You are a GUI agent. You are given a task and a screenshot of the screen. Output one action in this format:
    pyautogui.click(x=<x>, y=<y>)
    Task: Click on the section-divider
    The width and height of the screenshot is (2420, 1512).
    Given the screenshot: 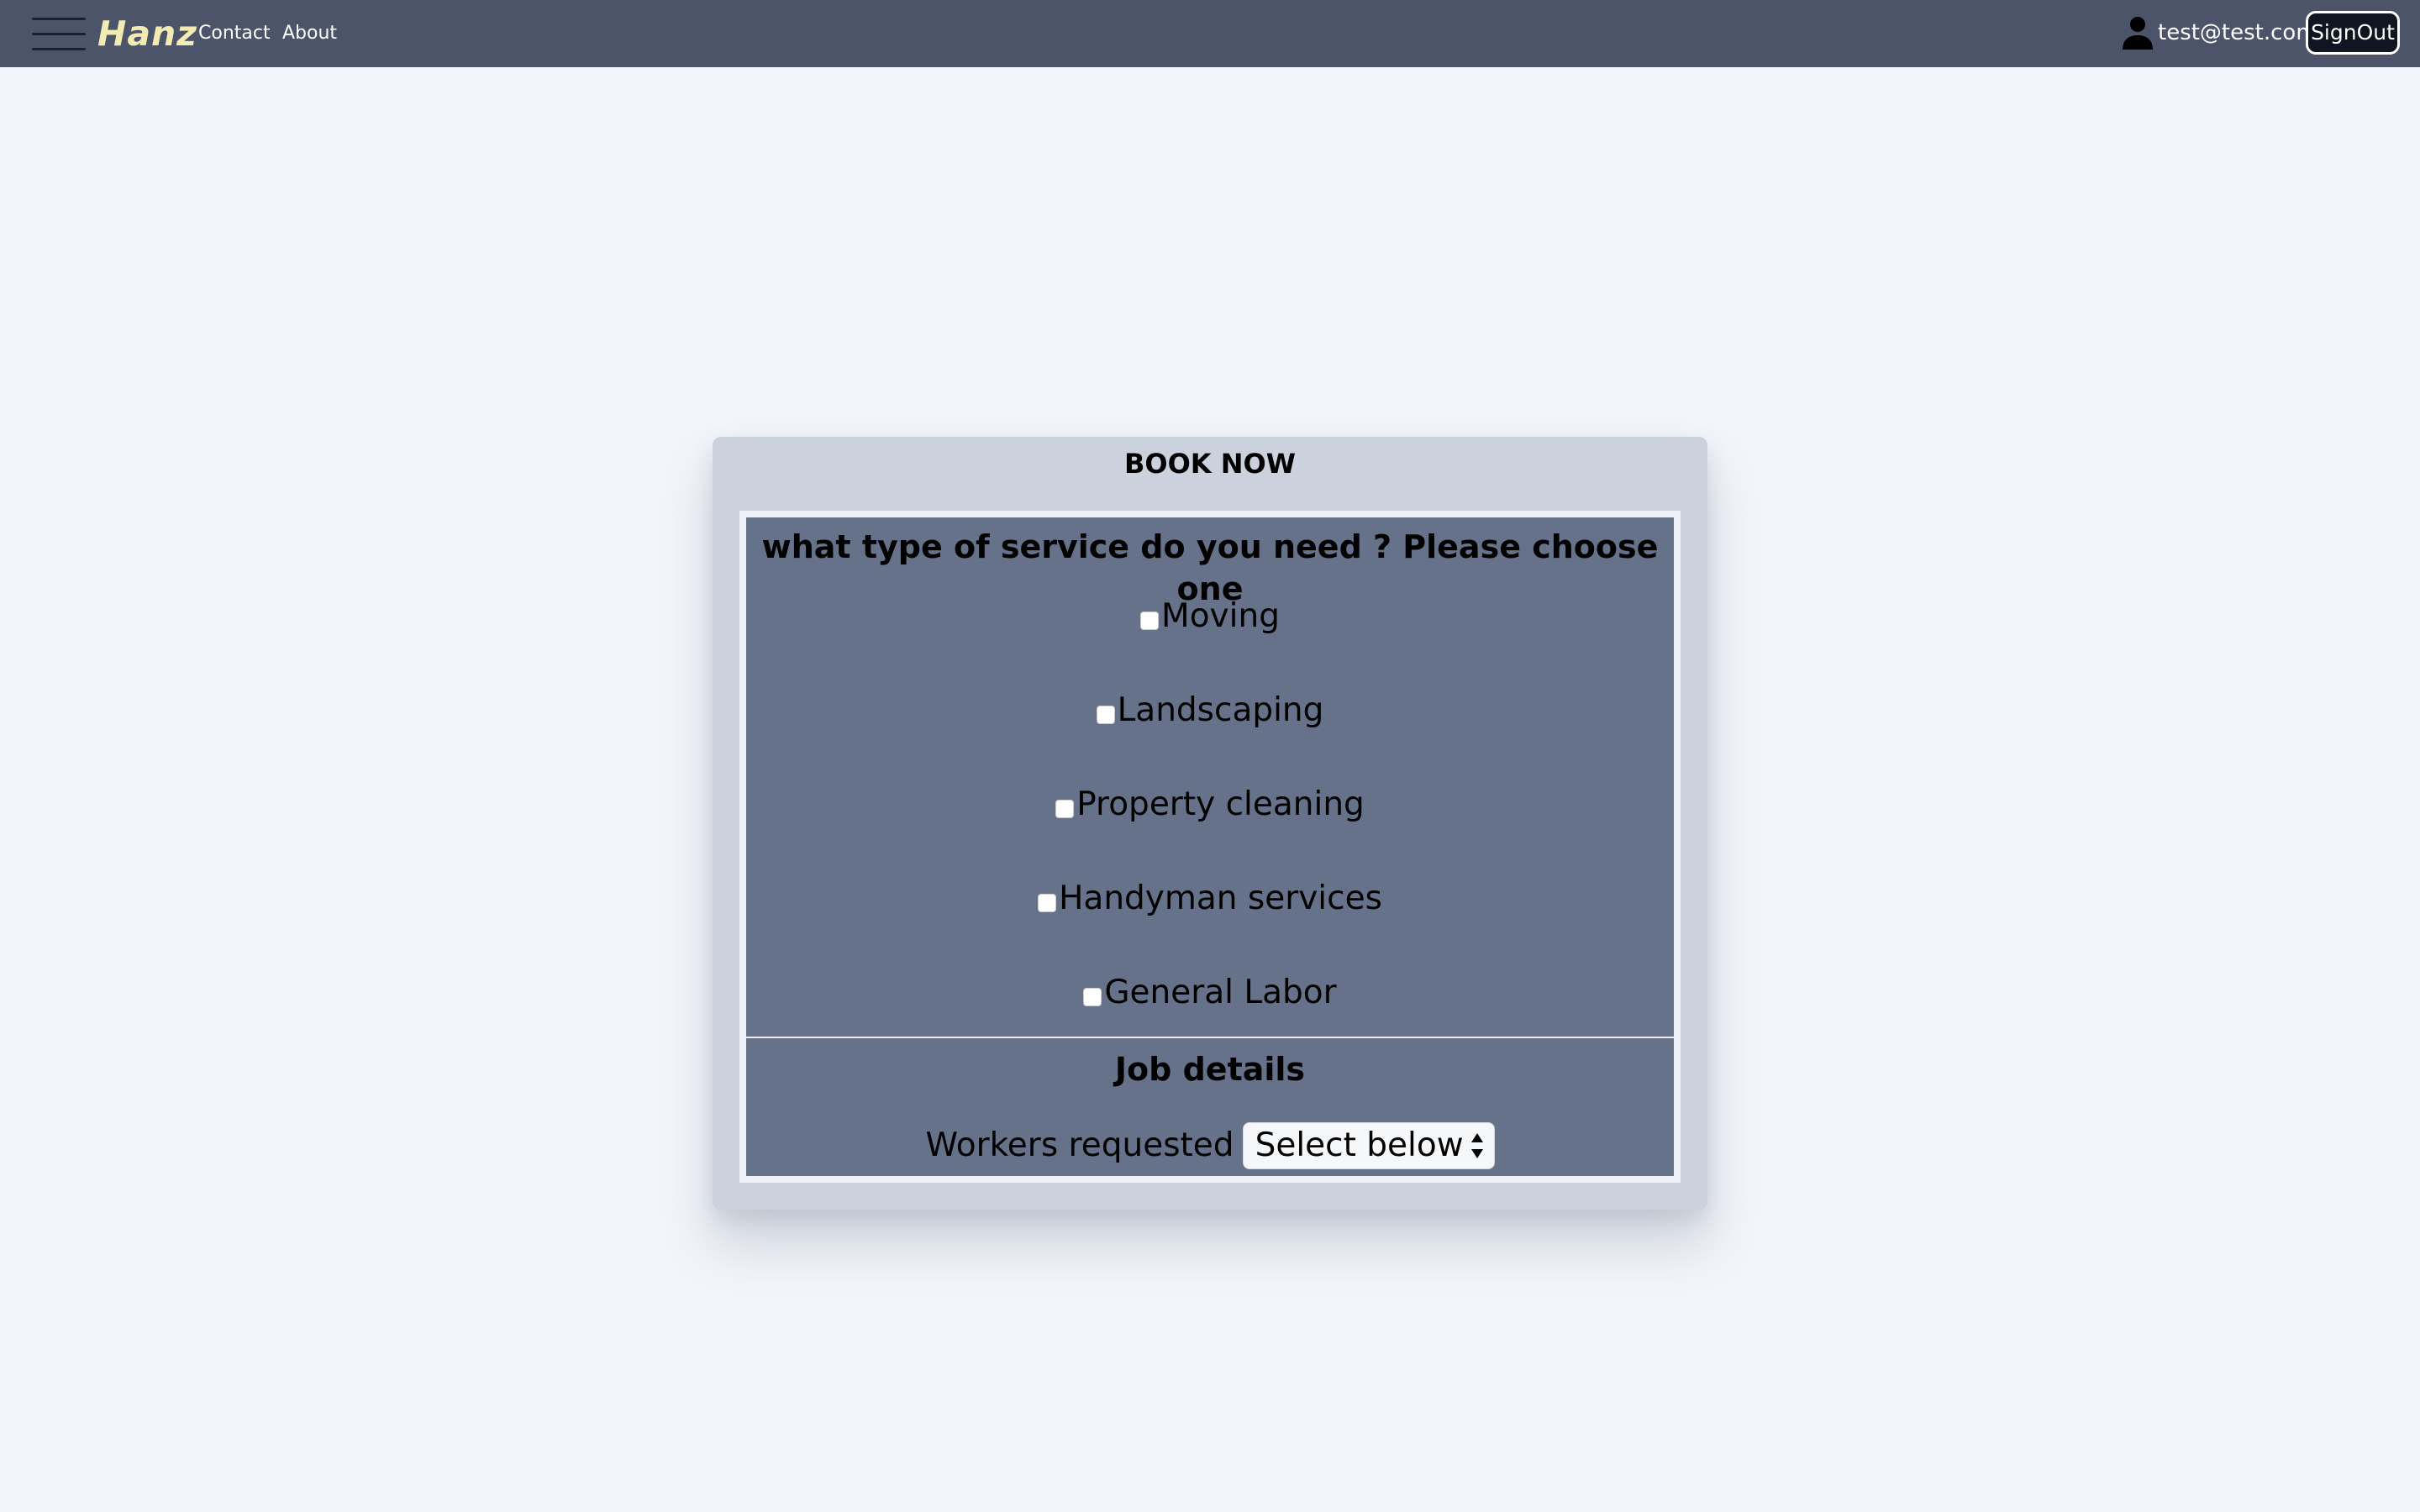 What is the action you would take?
    pyautogui.click(x=1210, y=1037)
    